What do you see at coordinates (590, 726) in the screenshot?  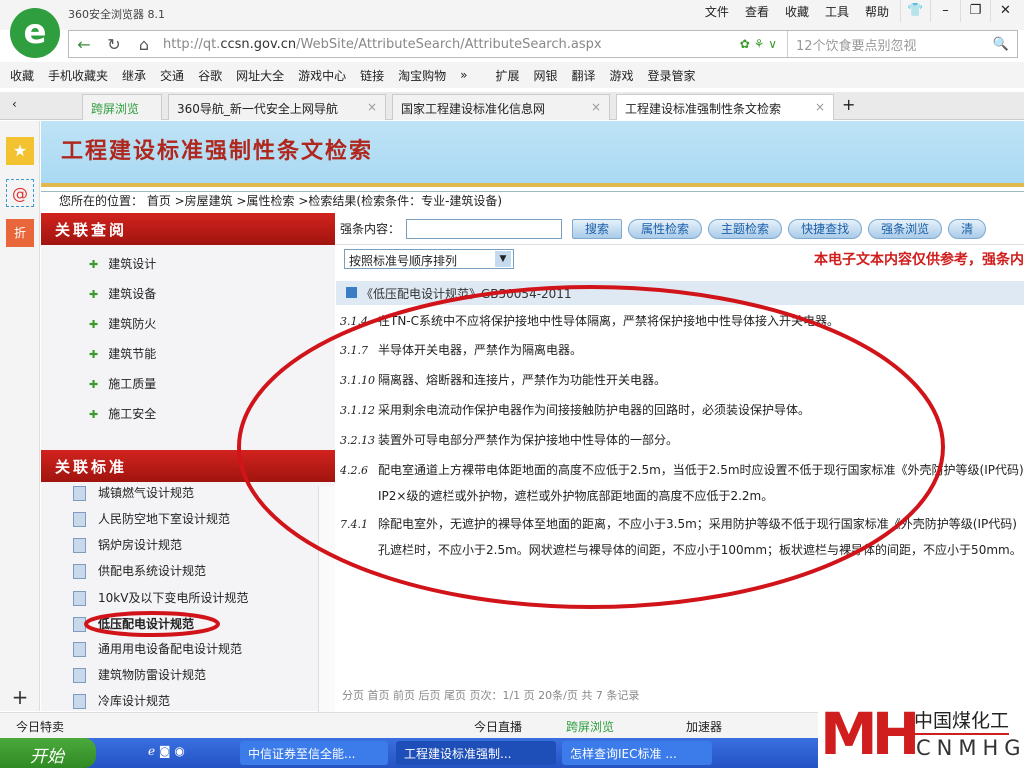 I see `cross-screen-link: 跨屏浏览` at bounding box center [590, 726].